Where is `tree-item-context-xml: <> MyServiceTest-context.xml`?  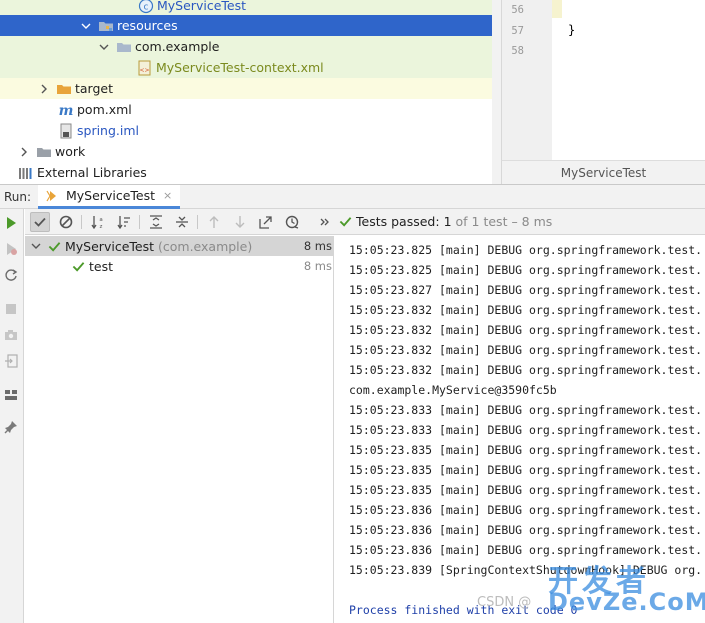
tree-item-context-xml: <> MyServiceTest-context.xml is located at coordinates (250, 67).